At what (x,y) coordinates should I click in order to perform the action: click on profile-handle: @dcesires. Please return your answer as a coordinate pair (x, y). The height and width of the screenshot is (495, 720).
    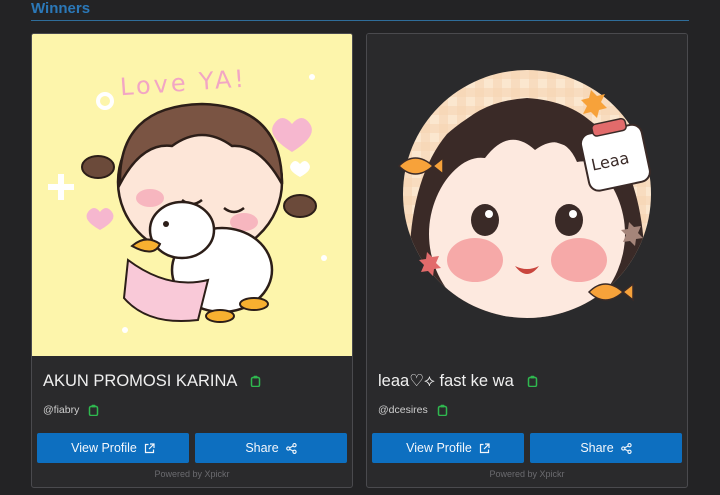
    Looking at the image, I should click on (403, 410).